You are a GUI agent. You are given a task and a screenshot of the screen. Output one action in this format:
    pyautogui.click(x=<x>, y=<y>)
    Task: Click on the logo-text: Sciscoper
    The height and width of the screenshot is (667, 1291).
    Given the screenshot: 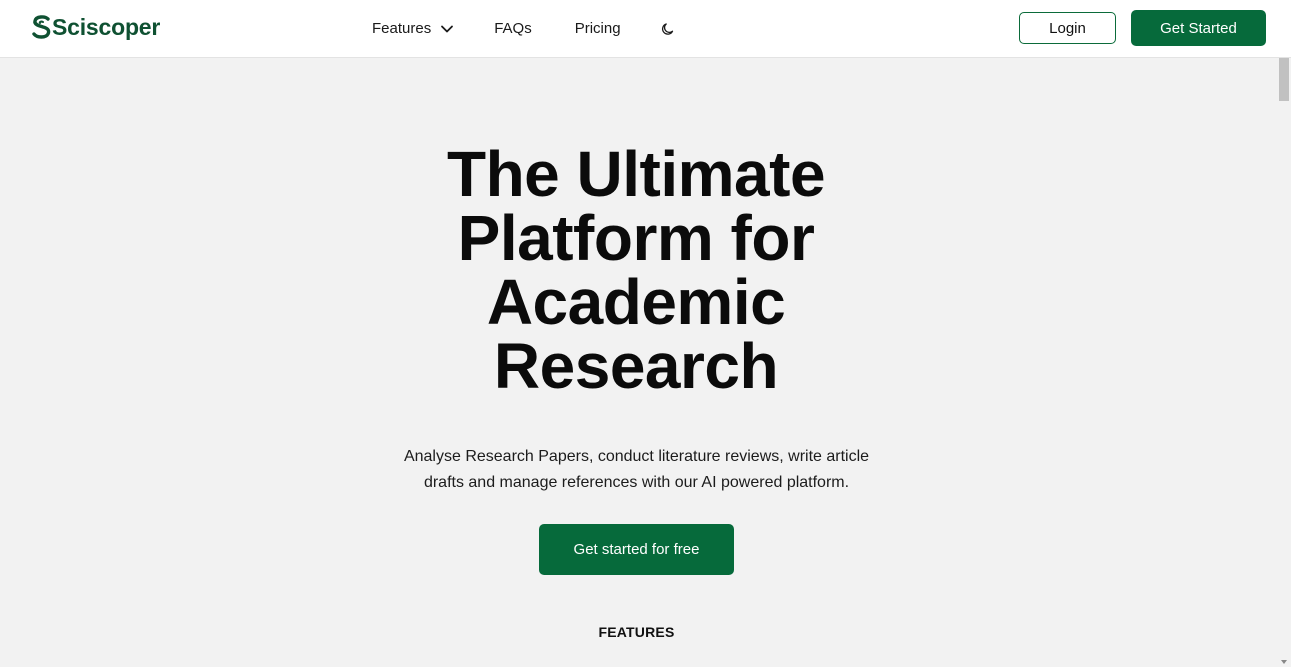 What is the action you would take?
    pyautogui.click(x=106, y=26)
    